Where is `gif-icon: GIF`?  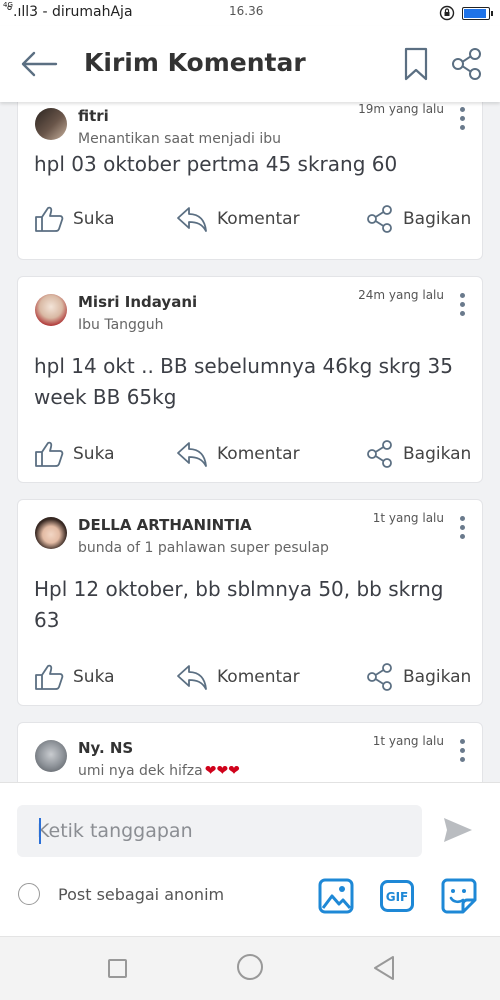 gif-icon: GIF is located at coordinates (397, 896).